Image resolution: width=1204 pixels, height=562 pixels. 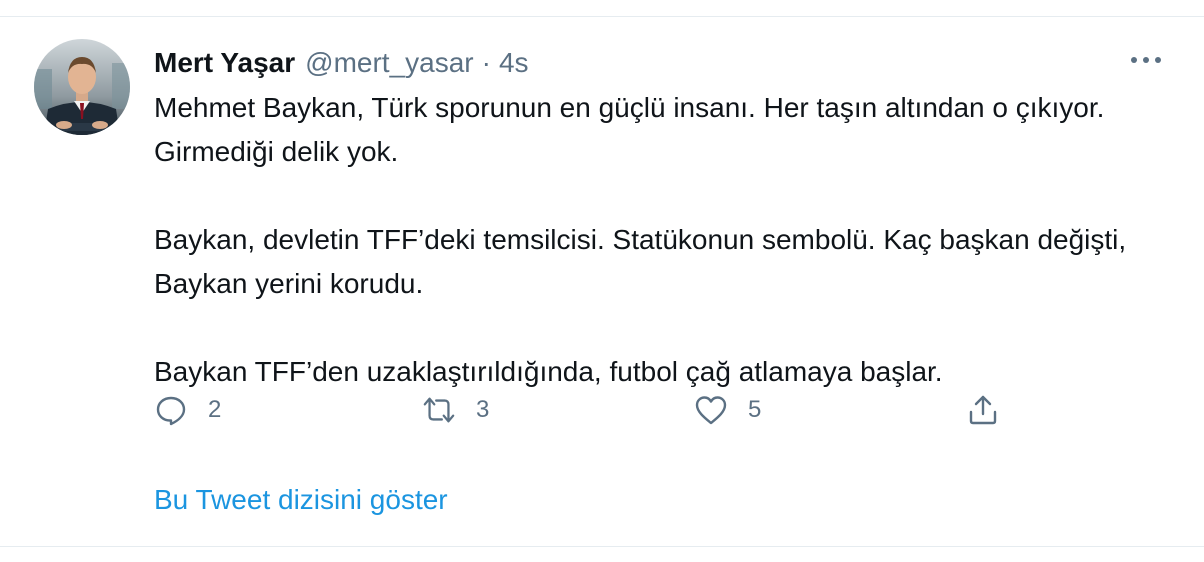 I want to click on reply-button: 2, so click(x=187, y=410).